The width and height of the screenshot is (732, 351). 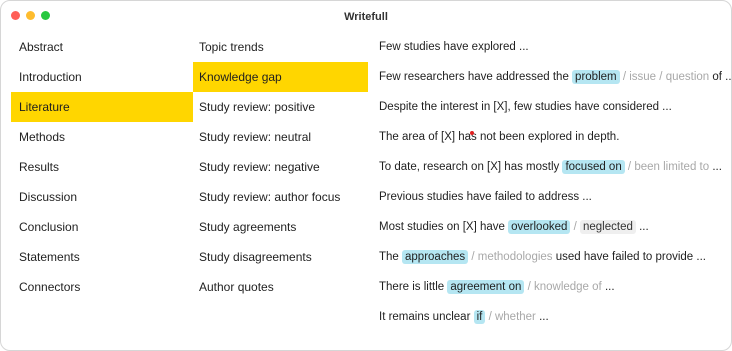 I want to click on category-item-study-agreements: Study agreements, so click(x=280, y=227).